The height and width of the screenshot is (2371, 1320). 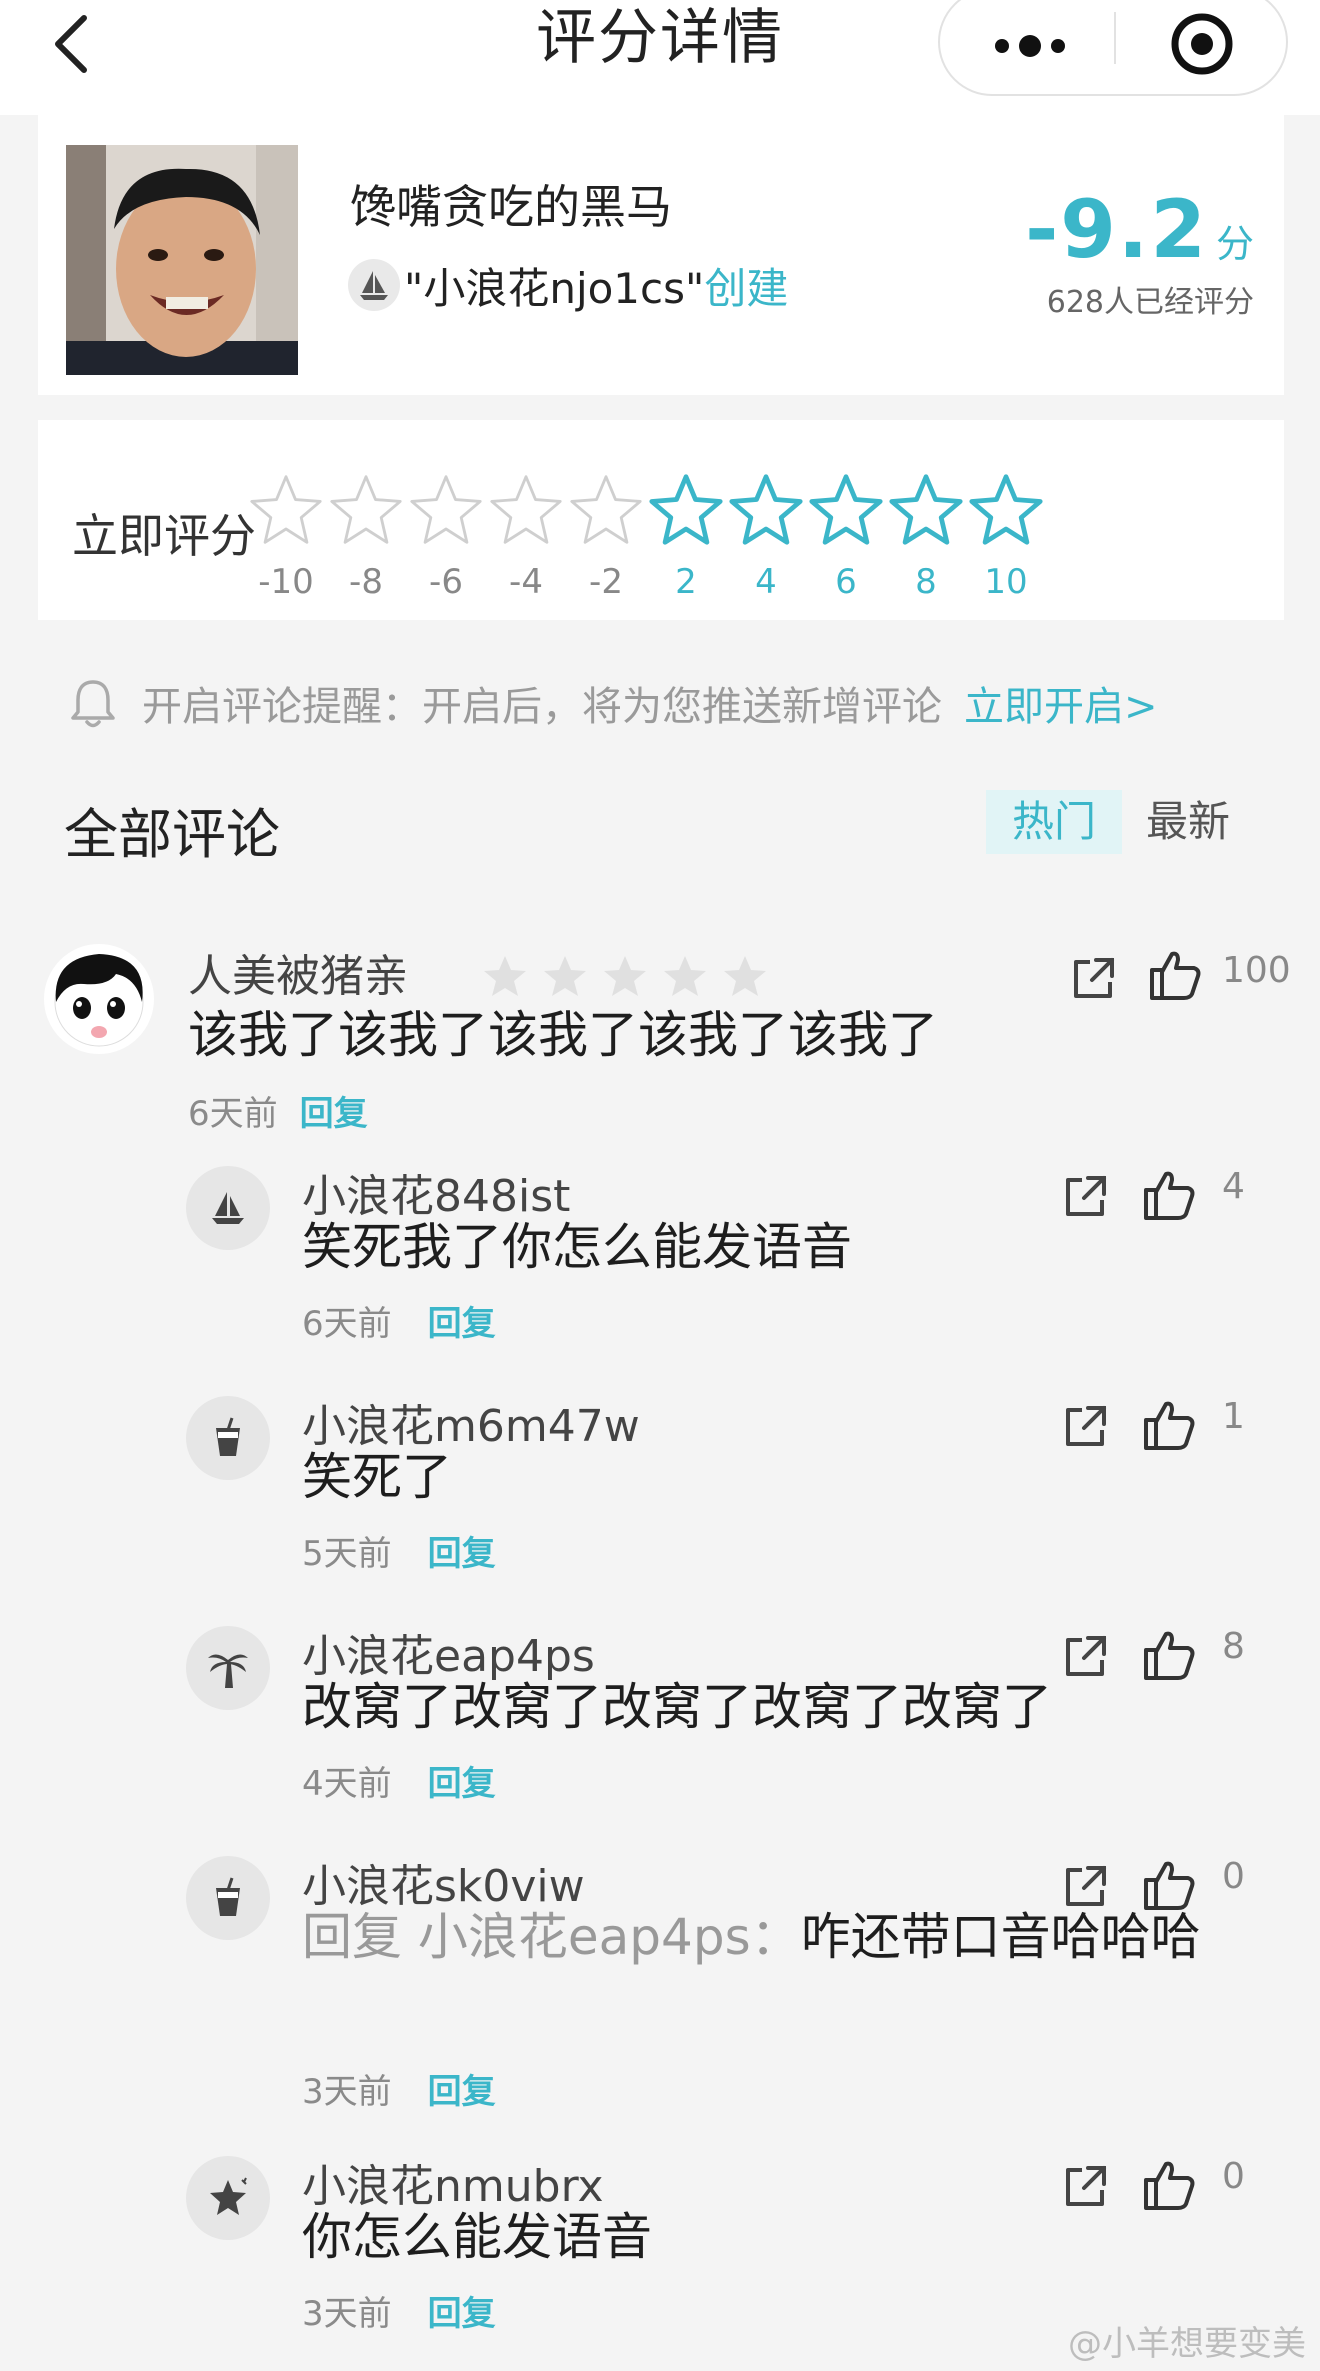 I want to click on rate-label: 立即评分, so click(x=164, y=536).